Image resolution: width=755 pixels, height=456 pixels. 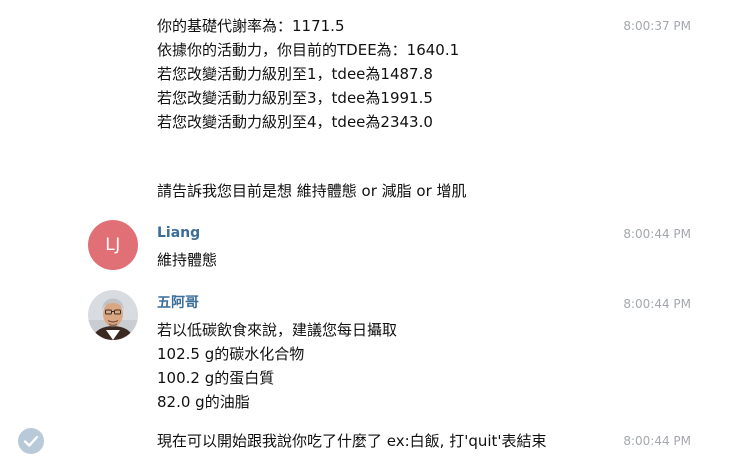 What do you see at coordinates (277, 330) in the screenshot?
I see `message-text: 若以低碳飲食來說，建議您每日攝取` at bounding box center [277, 330].